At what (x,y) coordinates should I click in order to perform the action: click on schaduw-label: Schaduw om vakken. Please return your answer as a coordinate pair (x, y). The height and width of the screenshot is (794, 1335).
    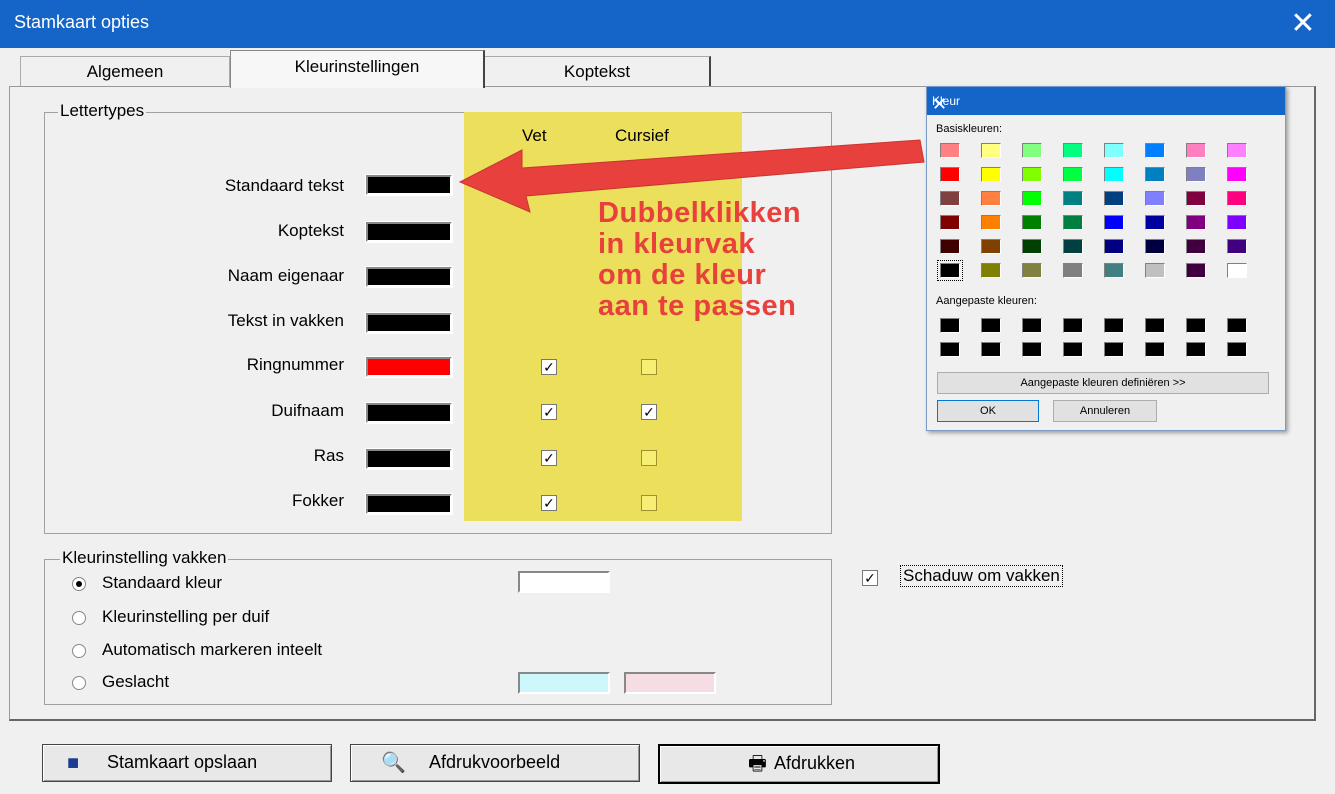
    Looking at the image, I should click on (981, 576).